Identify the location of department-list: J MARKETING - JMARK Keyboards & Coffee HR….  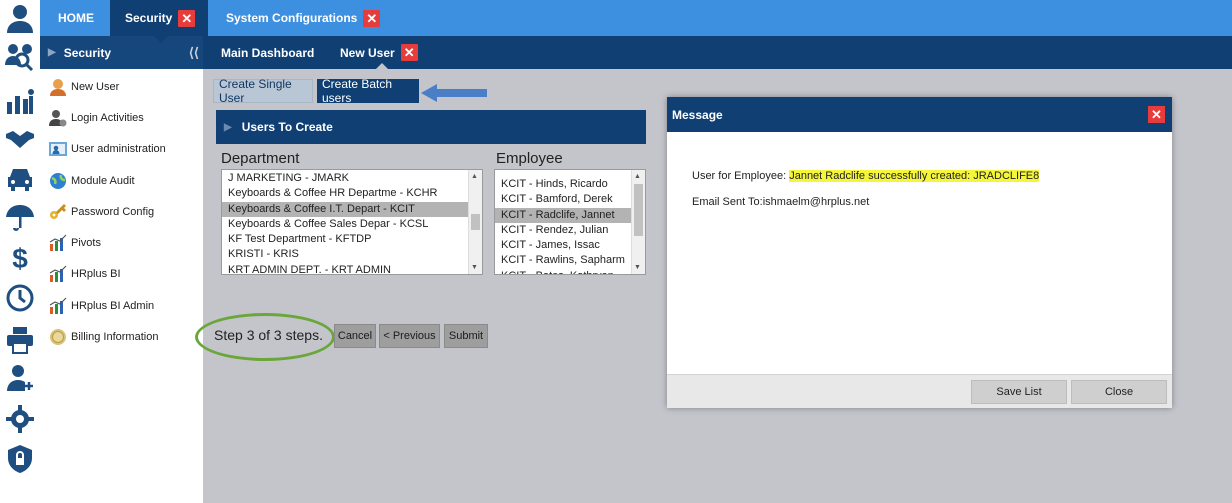
(352, 222).